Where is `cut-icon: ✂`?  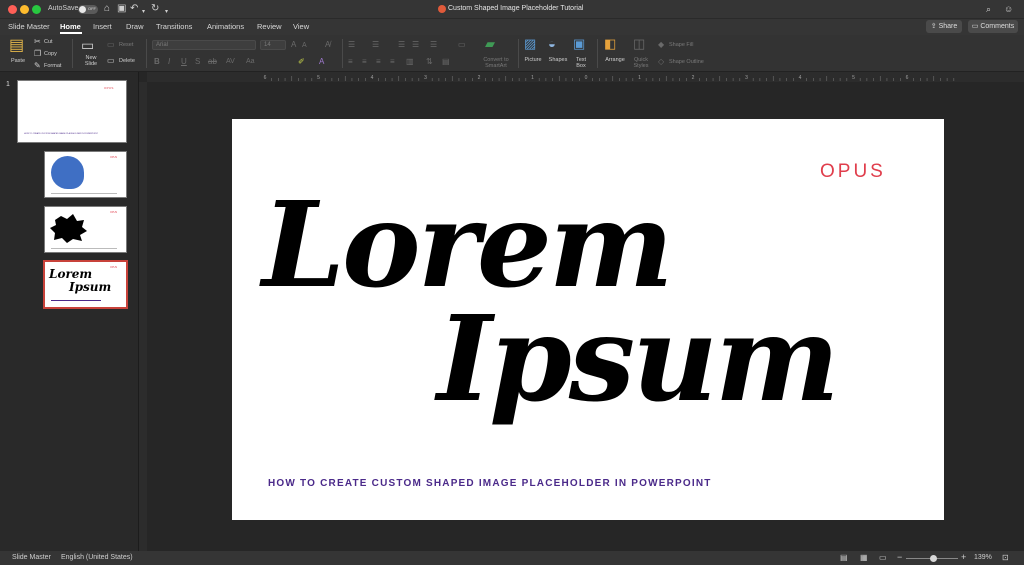 cut-icon: ✂ is located at coordinates (37, 42).